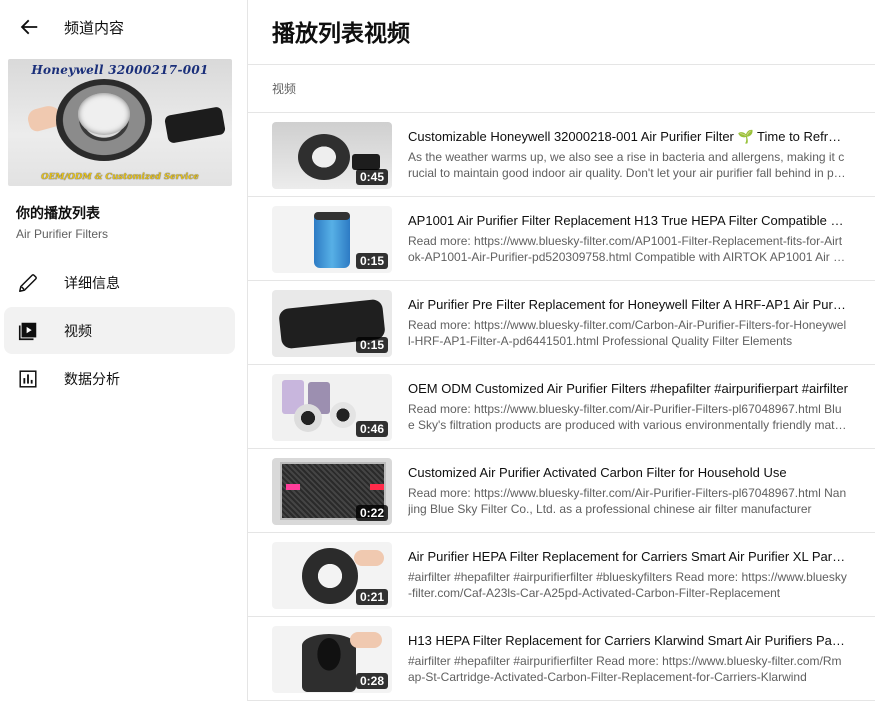 Image resolution: width=875 pixels, height=701 pixels. Describe the element at coordinates (195, 125) in the screenshot. I see `foam-filter-image` at that location.